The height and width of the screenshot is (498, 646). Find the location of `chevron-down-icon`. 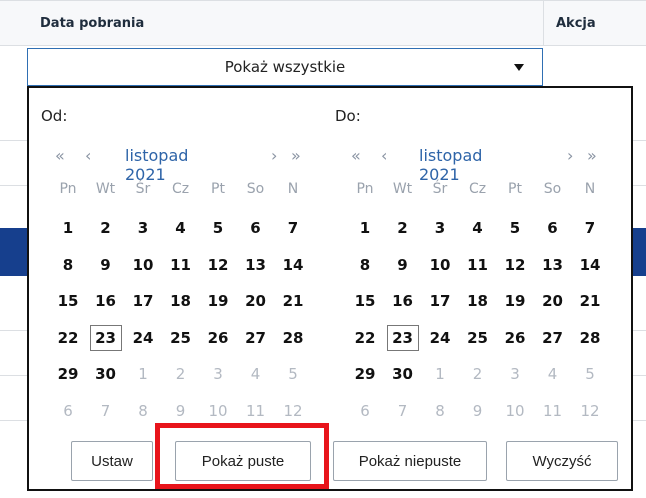

chevron-down-icon is located at coordinates (519, 67).